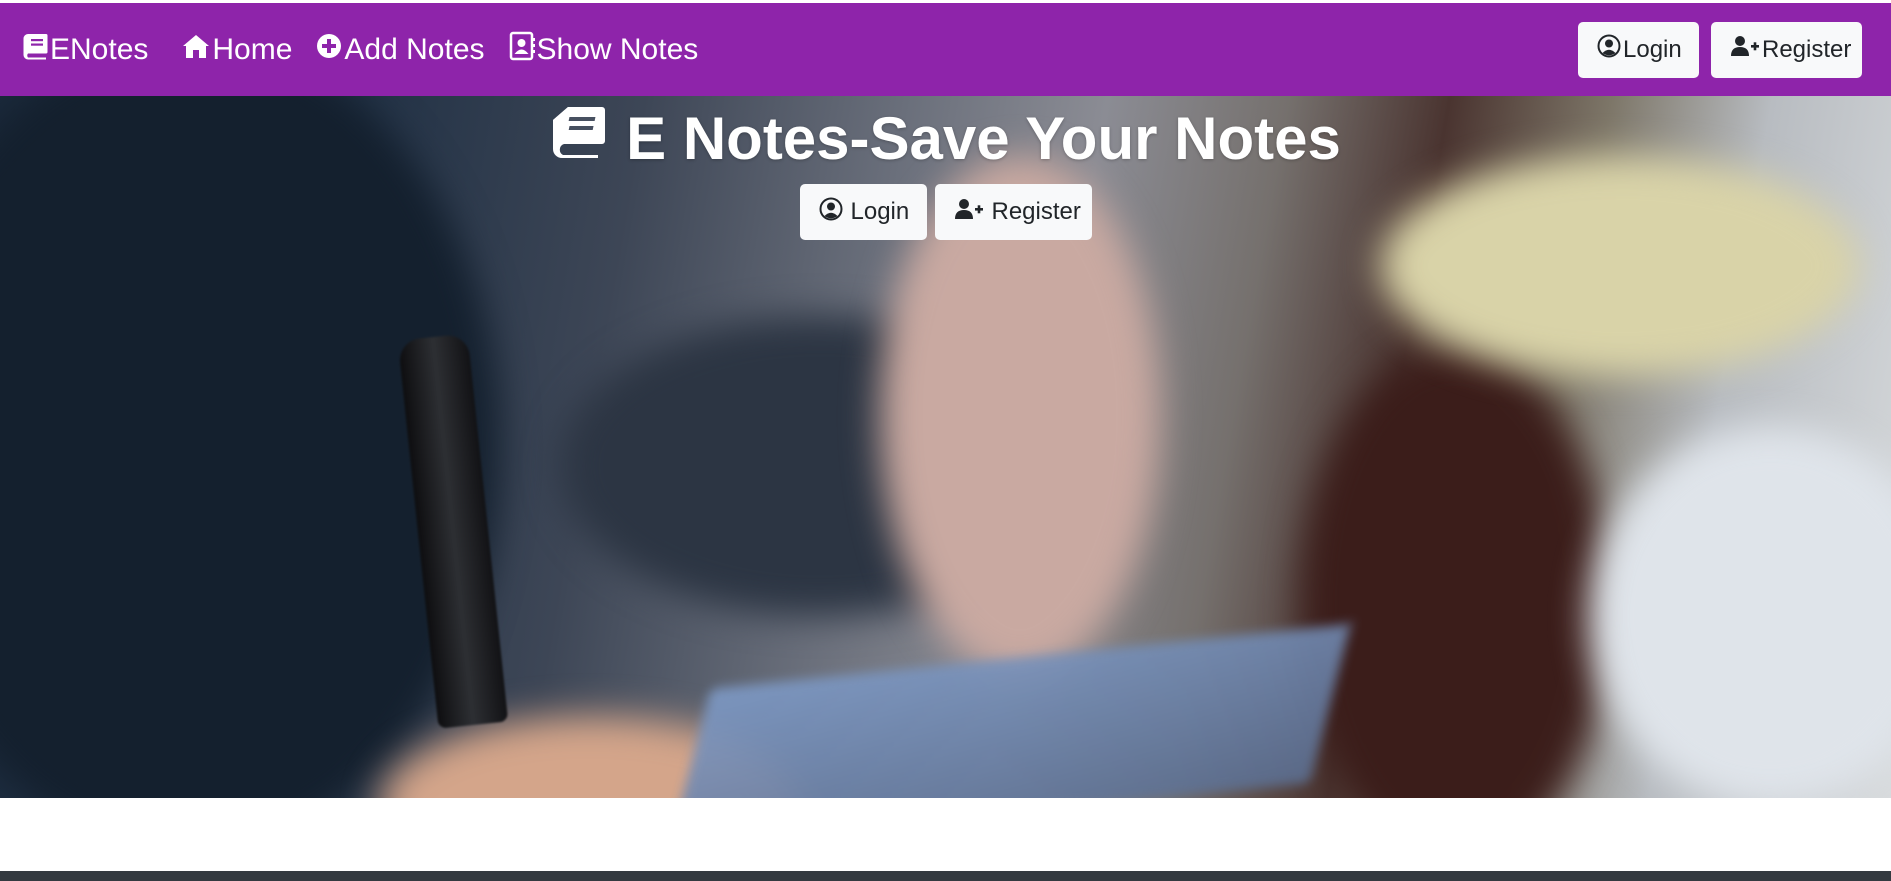 The height and width of the screenshot is (881, 1891). I want to click on hero-background-cup, so click(1740, 612).